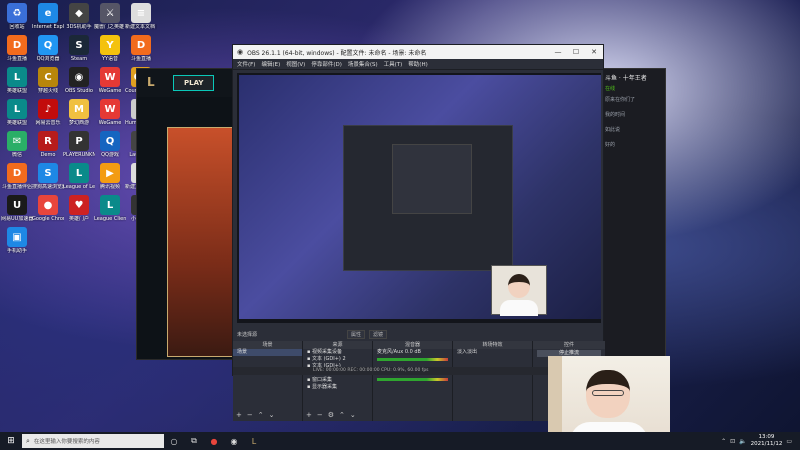  What do you see at coordinates (79, 27) in the screenshot?
I see `desktop-icon-label: 3DS机助手` at bounding box center [79, 27].